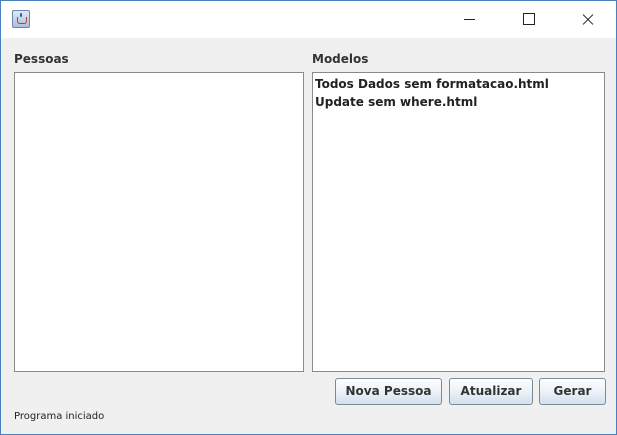 The image size is (617, 435). What do you see at coordinates (59, 416) in the screenshot?
I see `status-text: Programa iniciado` at bounding box center [59, 416].